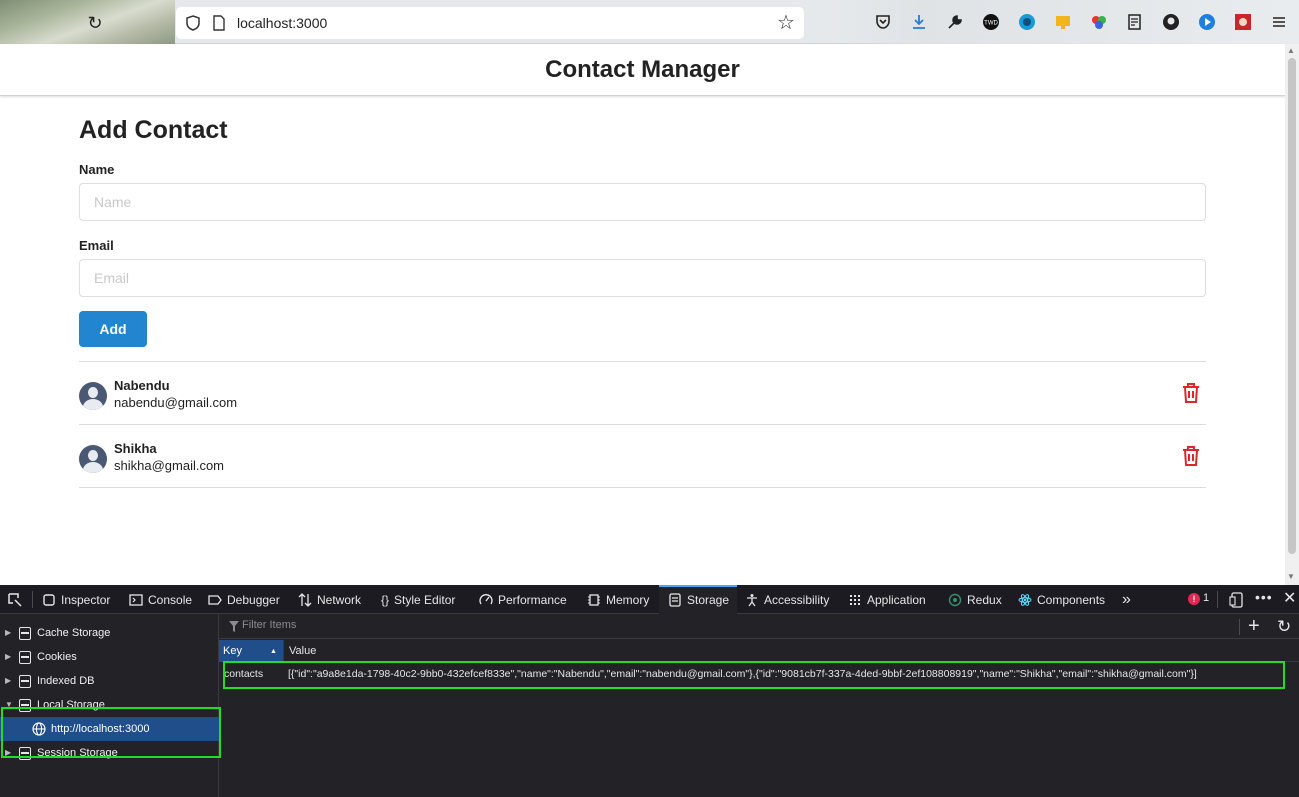 This screenshot has width=1299, height=797. I want to click on tab-inspector: Inspector, so click(76, 599).